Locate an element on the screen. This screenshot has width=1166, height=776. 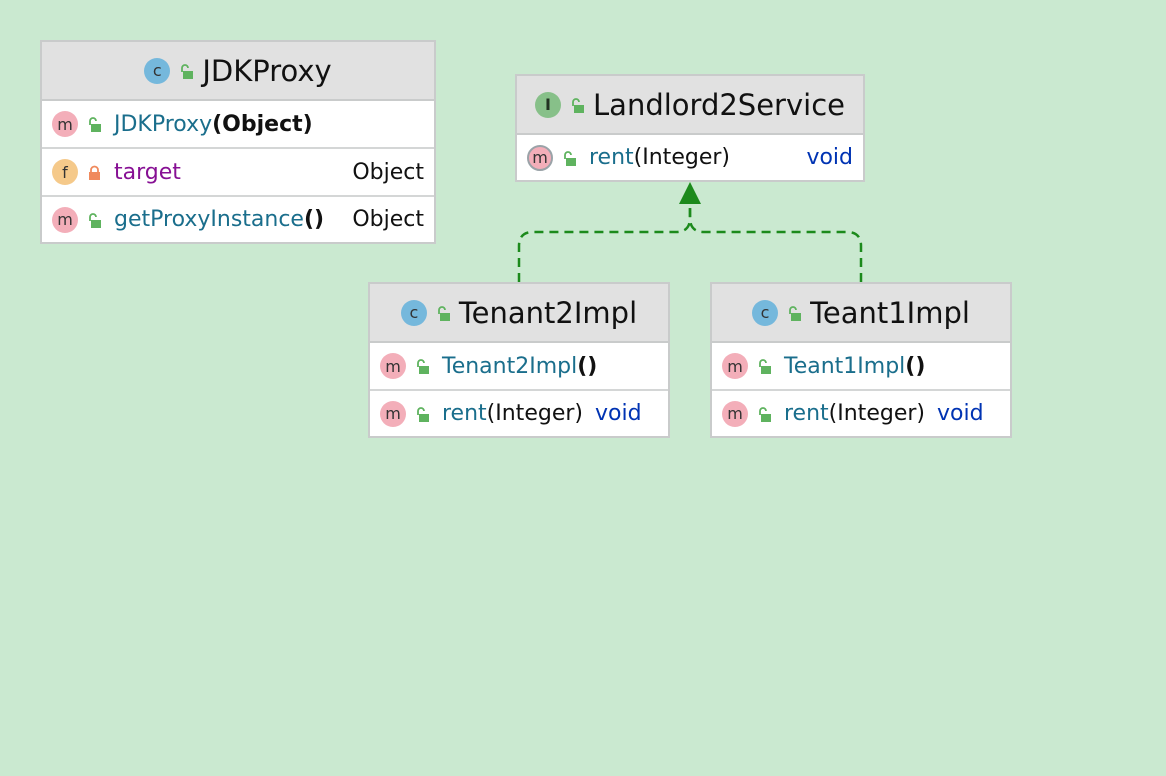
member-row-constructor: m Teant1Impl () is located at coordinates (861, 366).